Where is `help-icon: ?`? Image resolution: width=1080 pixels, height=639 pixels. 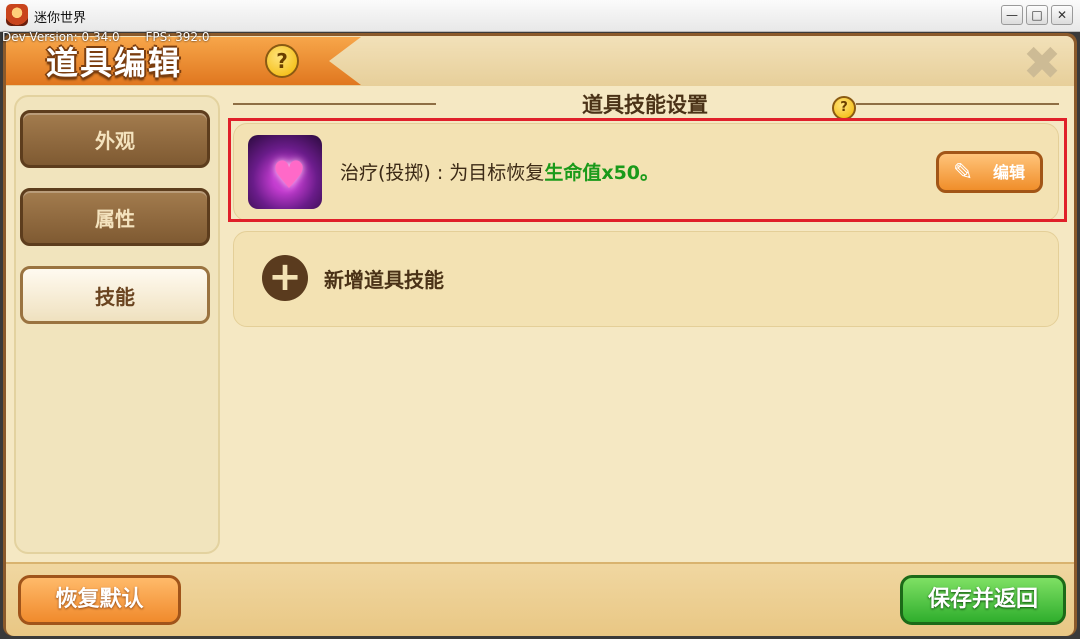
help-icon: ? is located at coordinates (282, 61).